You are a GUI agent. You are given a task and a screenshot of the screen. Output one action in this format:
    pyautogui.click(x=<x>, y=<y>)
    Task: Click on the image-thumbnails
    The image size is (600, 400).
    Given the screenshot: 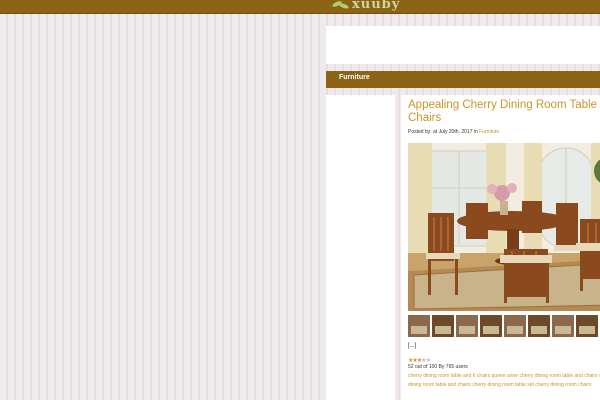 What is the action you would take?
    pyautogui.click(x=504, y=326)
    